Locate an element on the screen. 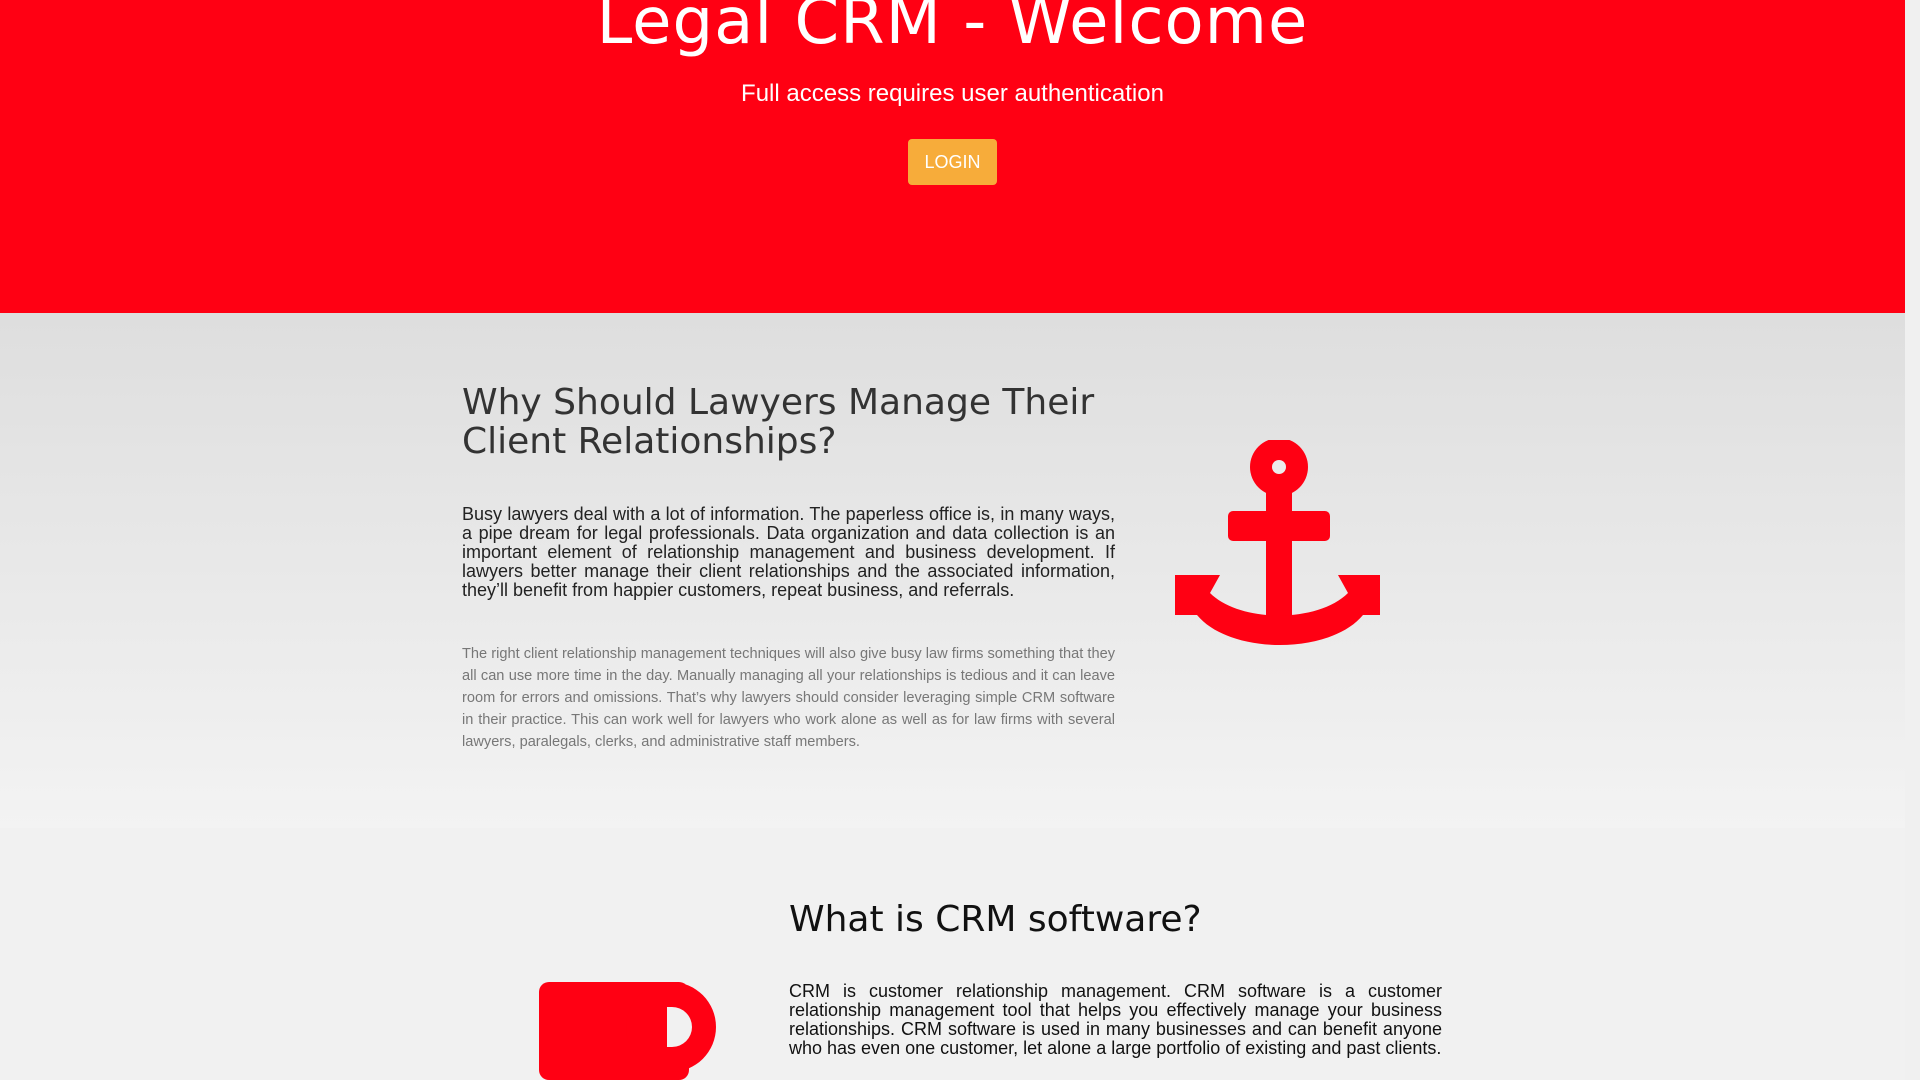 The height and width of the screenshot is (1080, 1920). mug-icon is located at coordinates (627, 1031).